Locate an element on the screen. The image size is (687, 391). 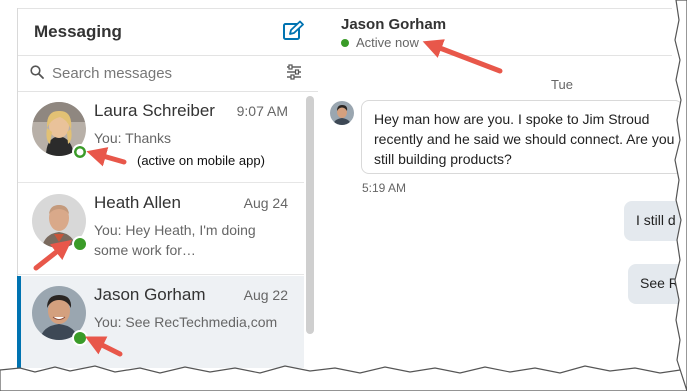
selected-indicator is located at coordinates (19, 322).